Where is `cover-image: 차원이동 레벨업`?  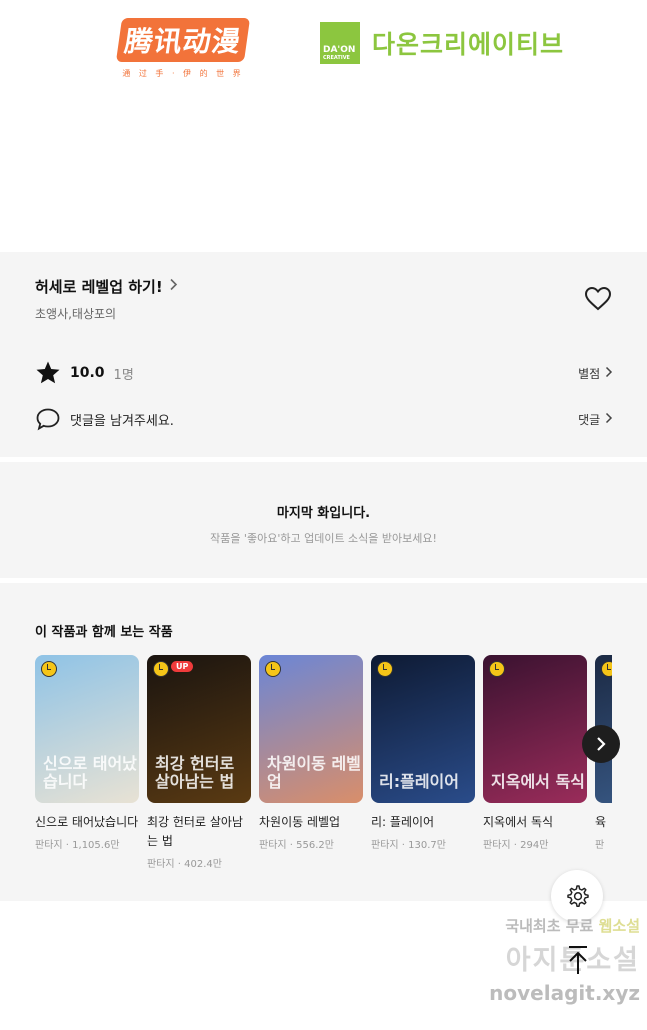 cover-image: 차원이동 레벨업 is located at coordinates (311, 729).